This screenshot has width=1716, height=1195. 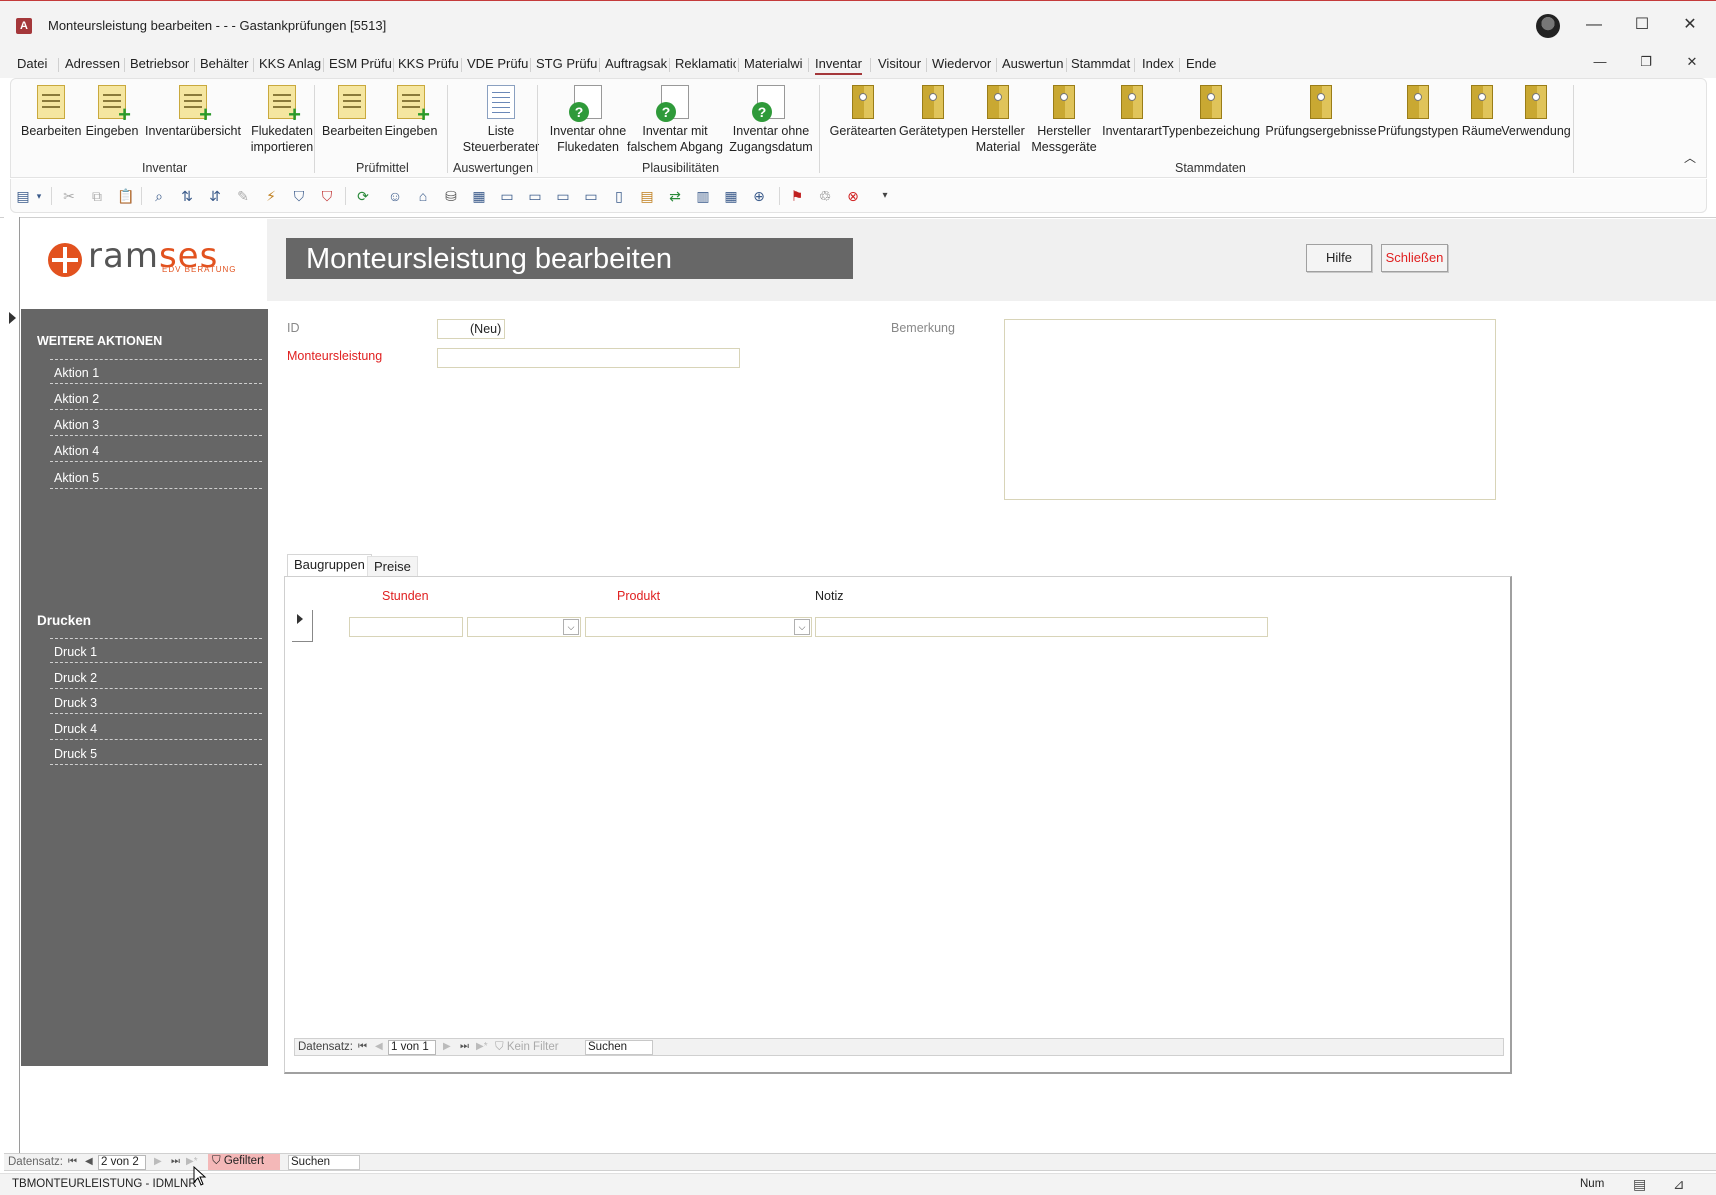 I want to click on current-record-field: 1 von 1, so click(x=412, y=1047).